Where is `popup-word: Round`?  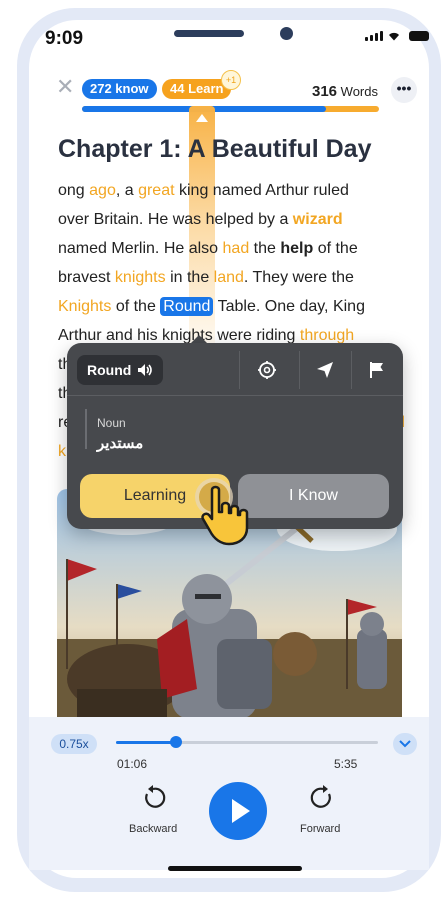 popup-word: Round is located at coordinates (109, 370).